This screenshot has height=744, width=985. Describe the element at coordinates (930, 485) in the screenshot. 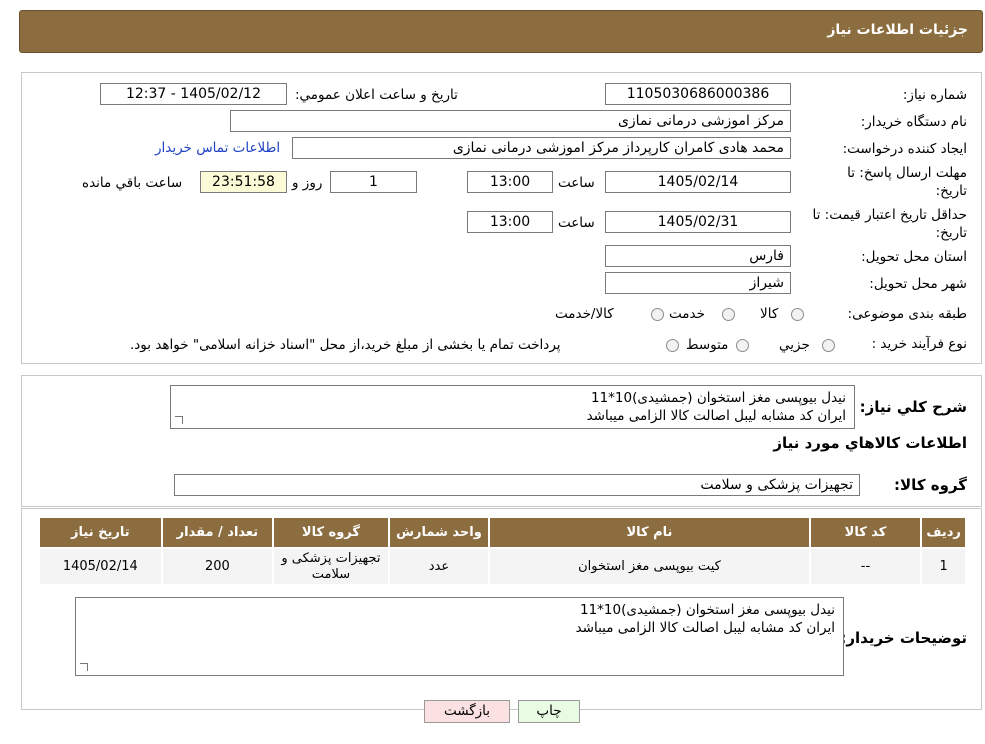

I see `goods-group-label: گروه کالا:` at that location.